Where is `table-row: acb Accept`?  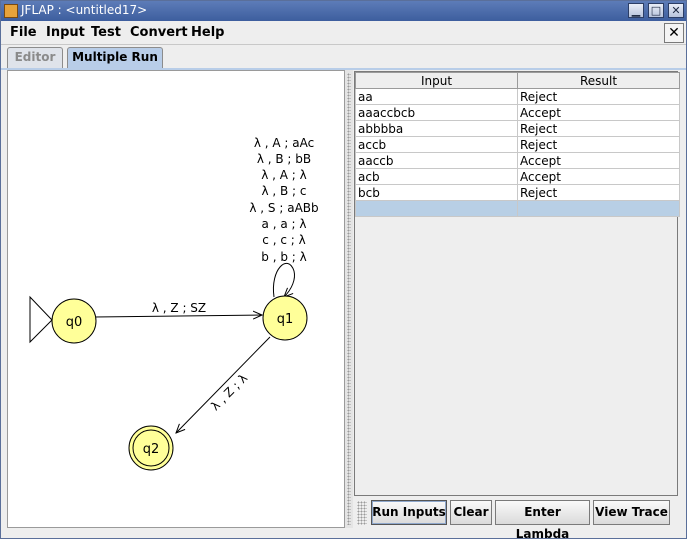 table-row: acb Accept is located at coordinates (517, 176).